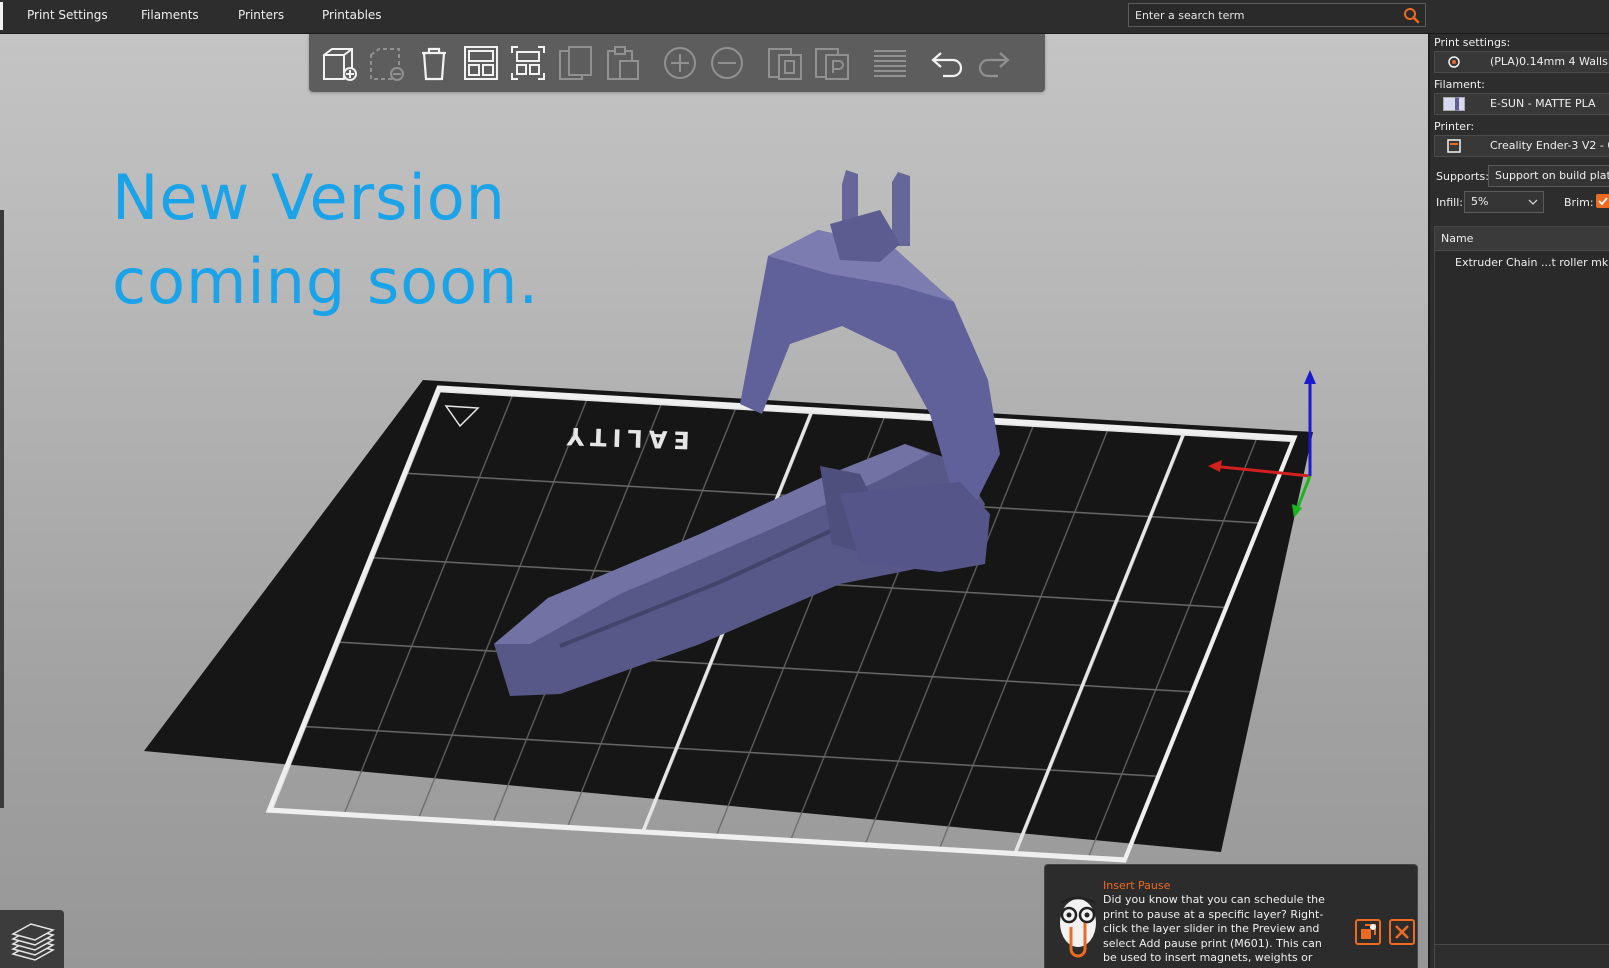 Image resolution: width=1609 pixels, height=968 pixels. Describe the element at coordinates (325, 240) in the screenshot. I see `promo-text: New Version coming soon.` at that location.